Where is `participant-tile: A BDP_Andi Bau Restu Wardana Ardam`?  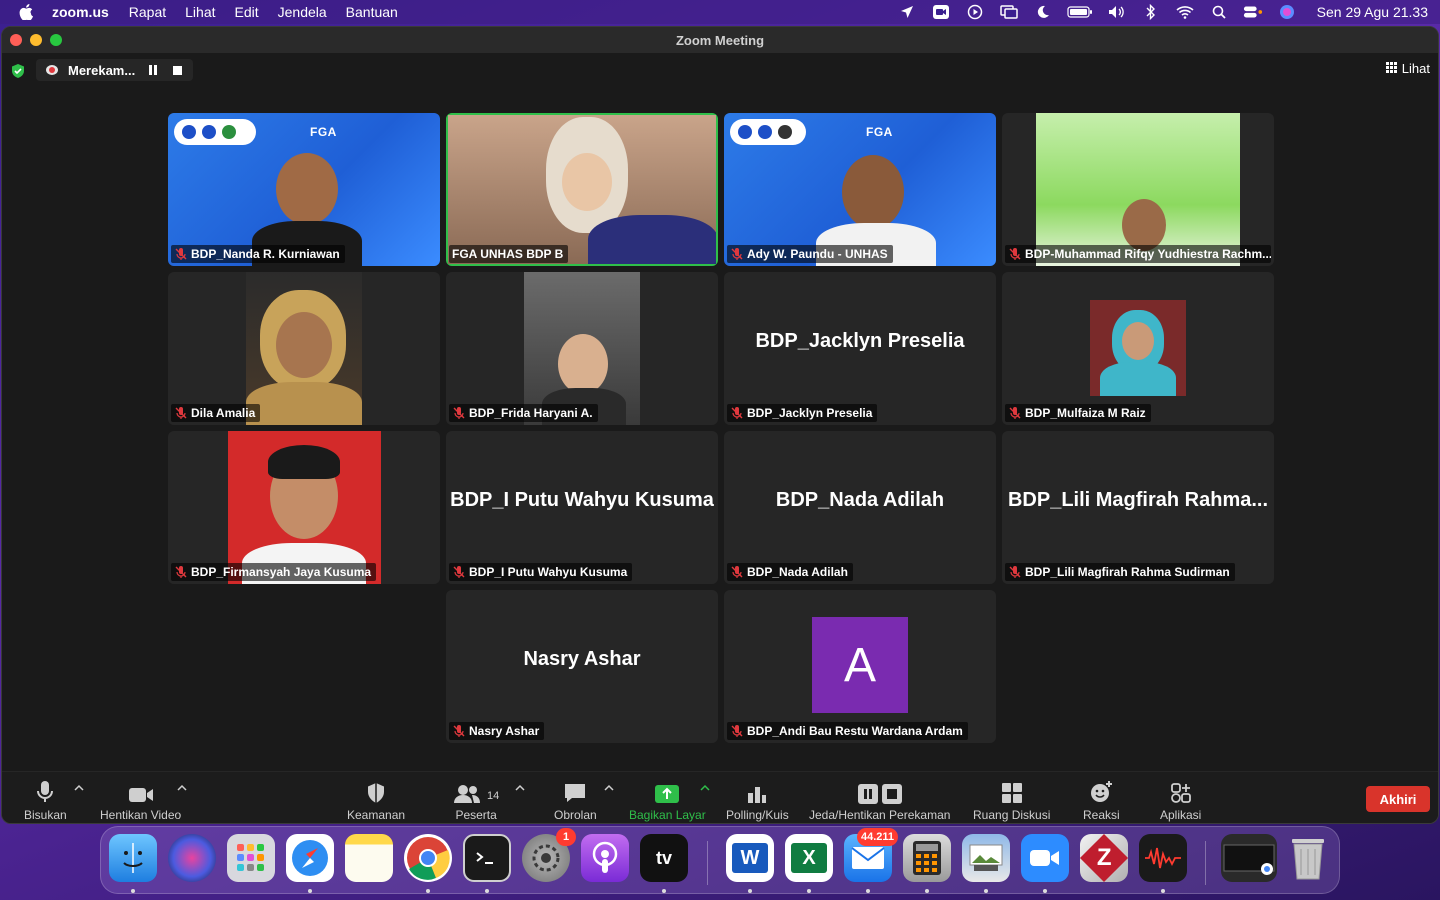
participant-tile: A BDP_Andi Bau Restu Wardana Ardam is located at coordinates (860, 666).